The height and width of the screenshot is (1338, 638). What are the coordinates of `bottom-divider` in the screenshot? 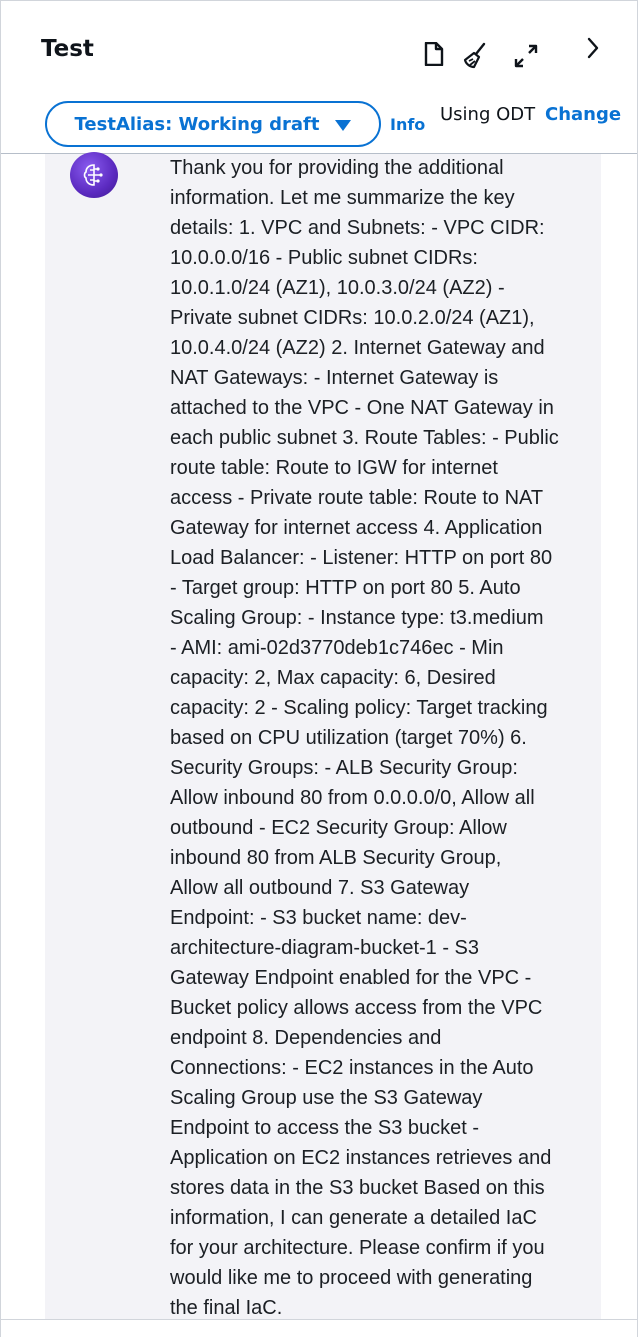 It's located at (319, 1319).